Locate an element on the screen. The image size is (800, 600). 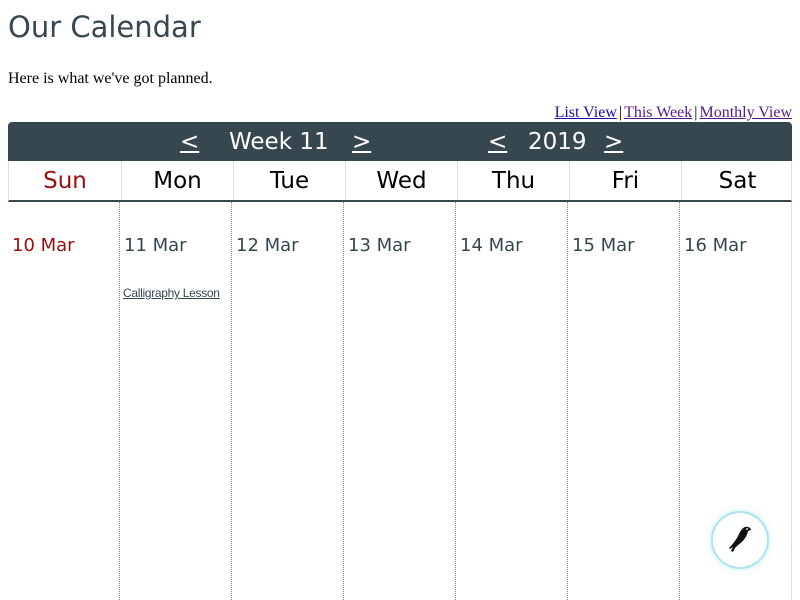
date-label: 16 Mar is located at coordinates (715, 245).